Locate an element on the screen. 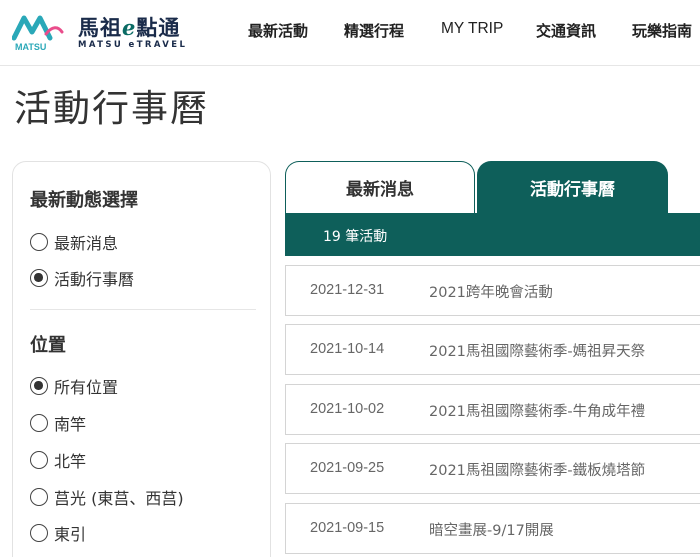  category-option-calendar: 活動行事曆 is located at coordinates (82, 278).